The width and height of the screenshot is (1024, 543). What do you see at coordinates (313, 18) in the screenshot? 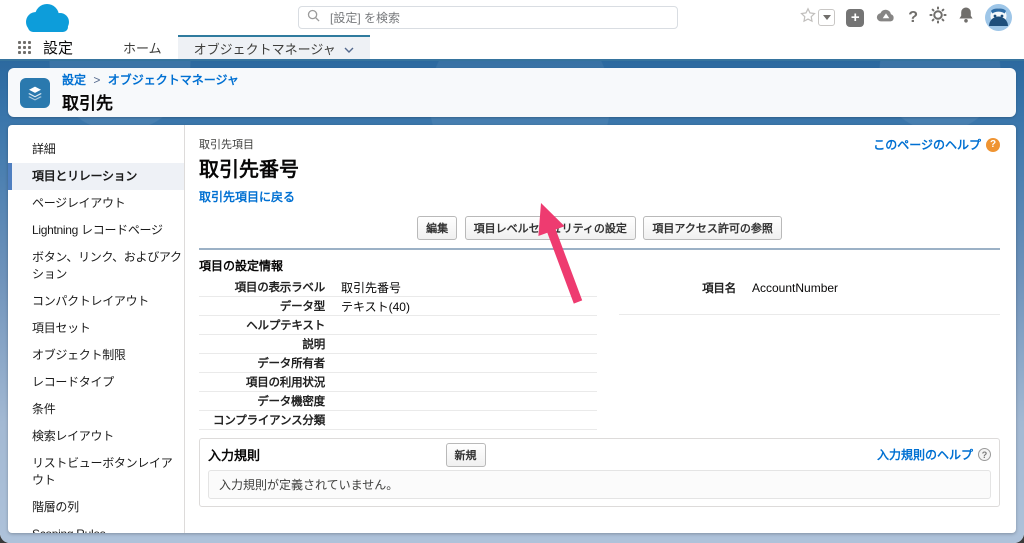
I see `search-icon` at bounding box center [313, 18].